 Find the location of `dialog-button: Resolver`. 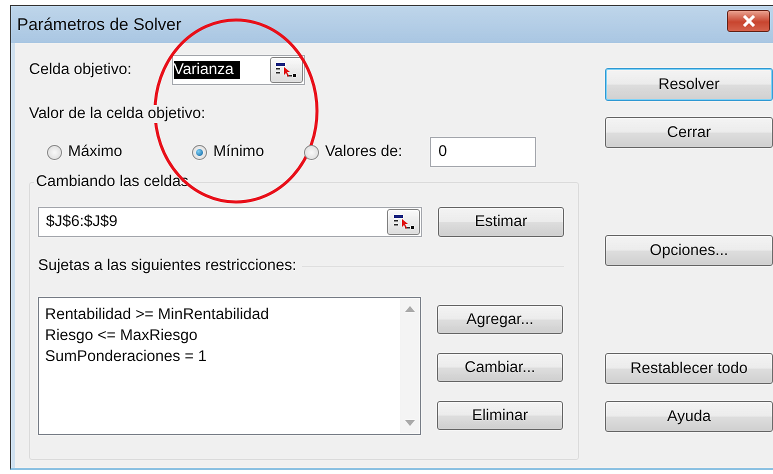

dialog-button: Resolver is located at coordinates (689, 84).